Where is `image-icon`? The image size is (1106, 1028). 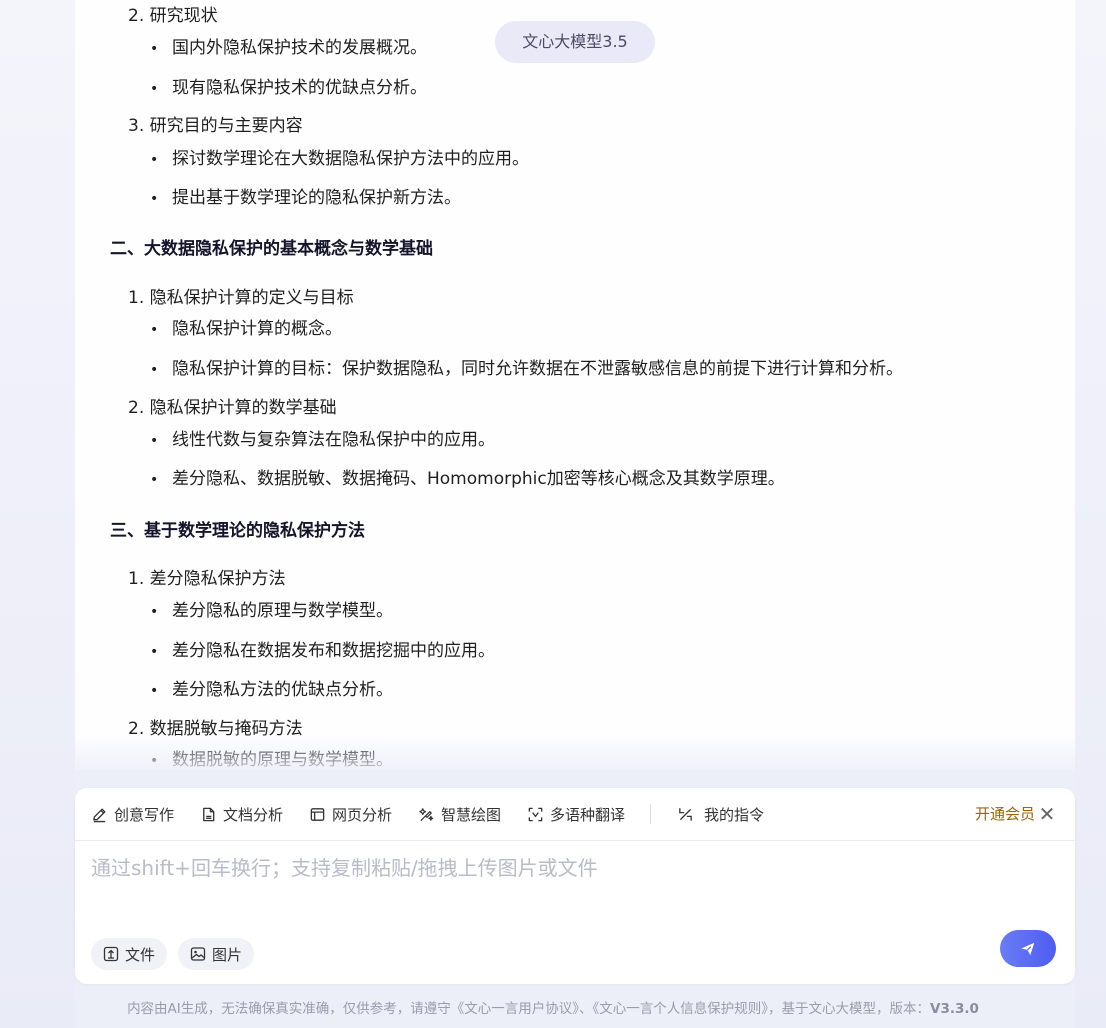
image-icon is located at coordinates (198, 954).